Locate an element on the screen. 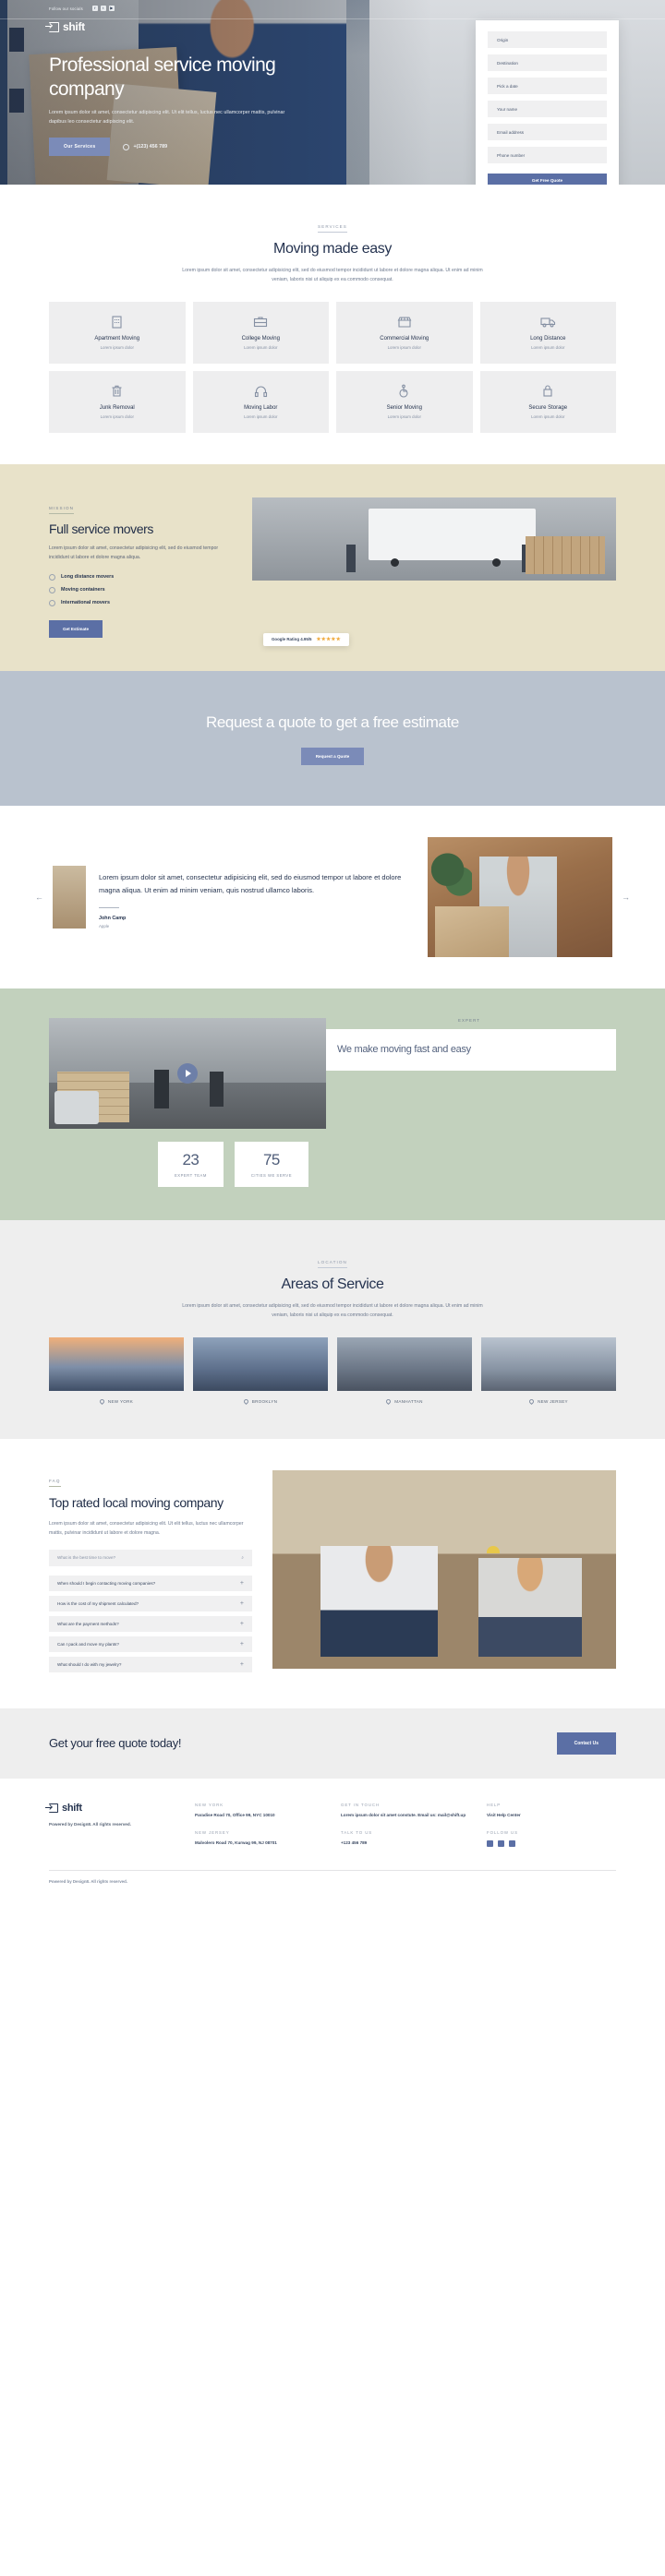  origin-input: Origin is located at coordinates (547, 40).